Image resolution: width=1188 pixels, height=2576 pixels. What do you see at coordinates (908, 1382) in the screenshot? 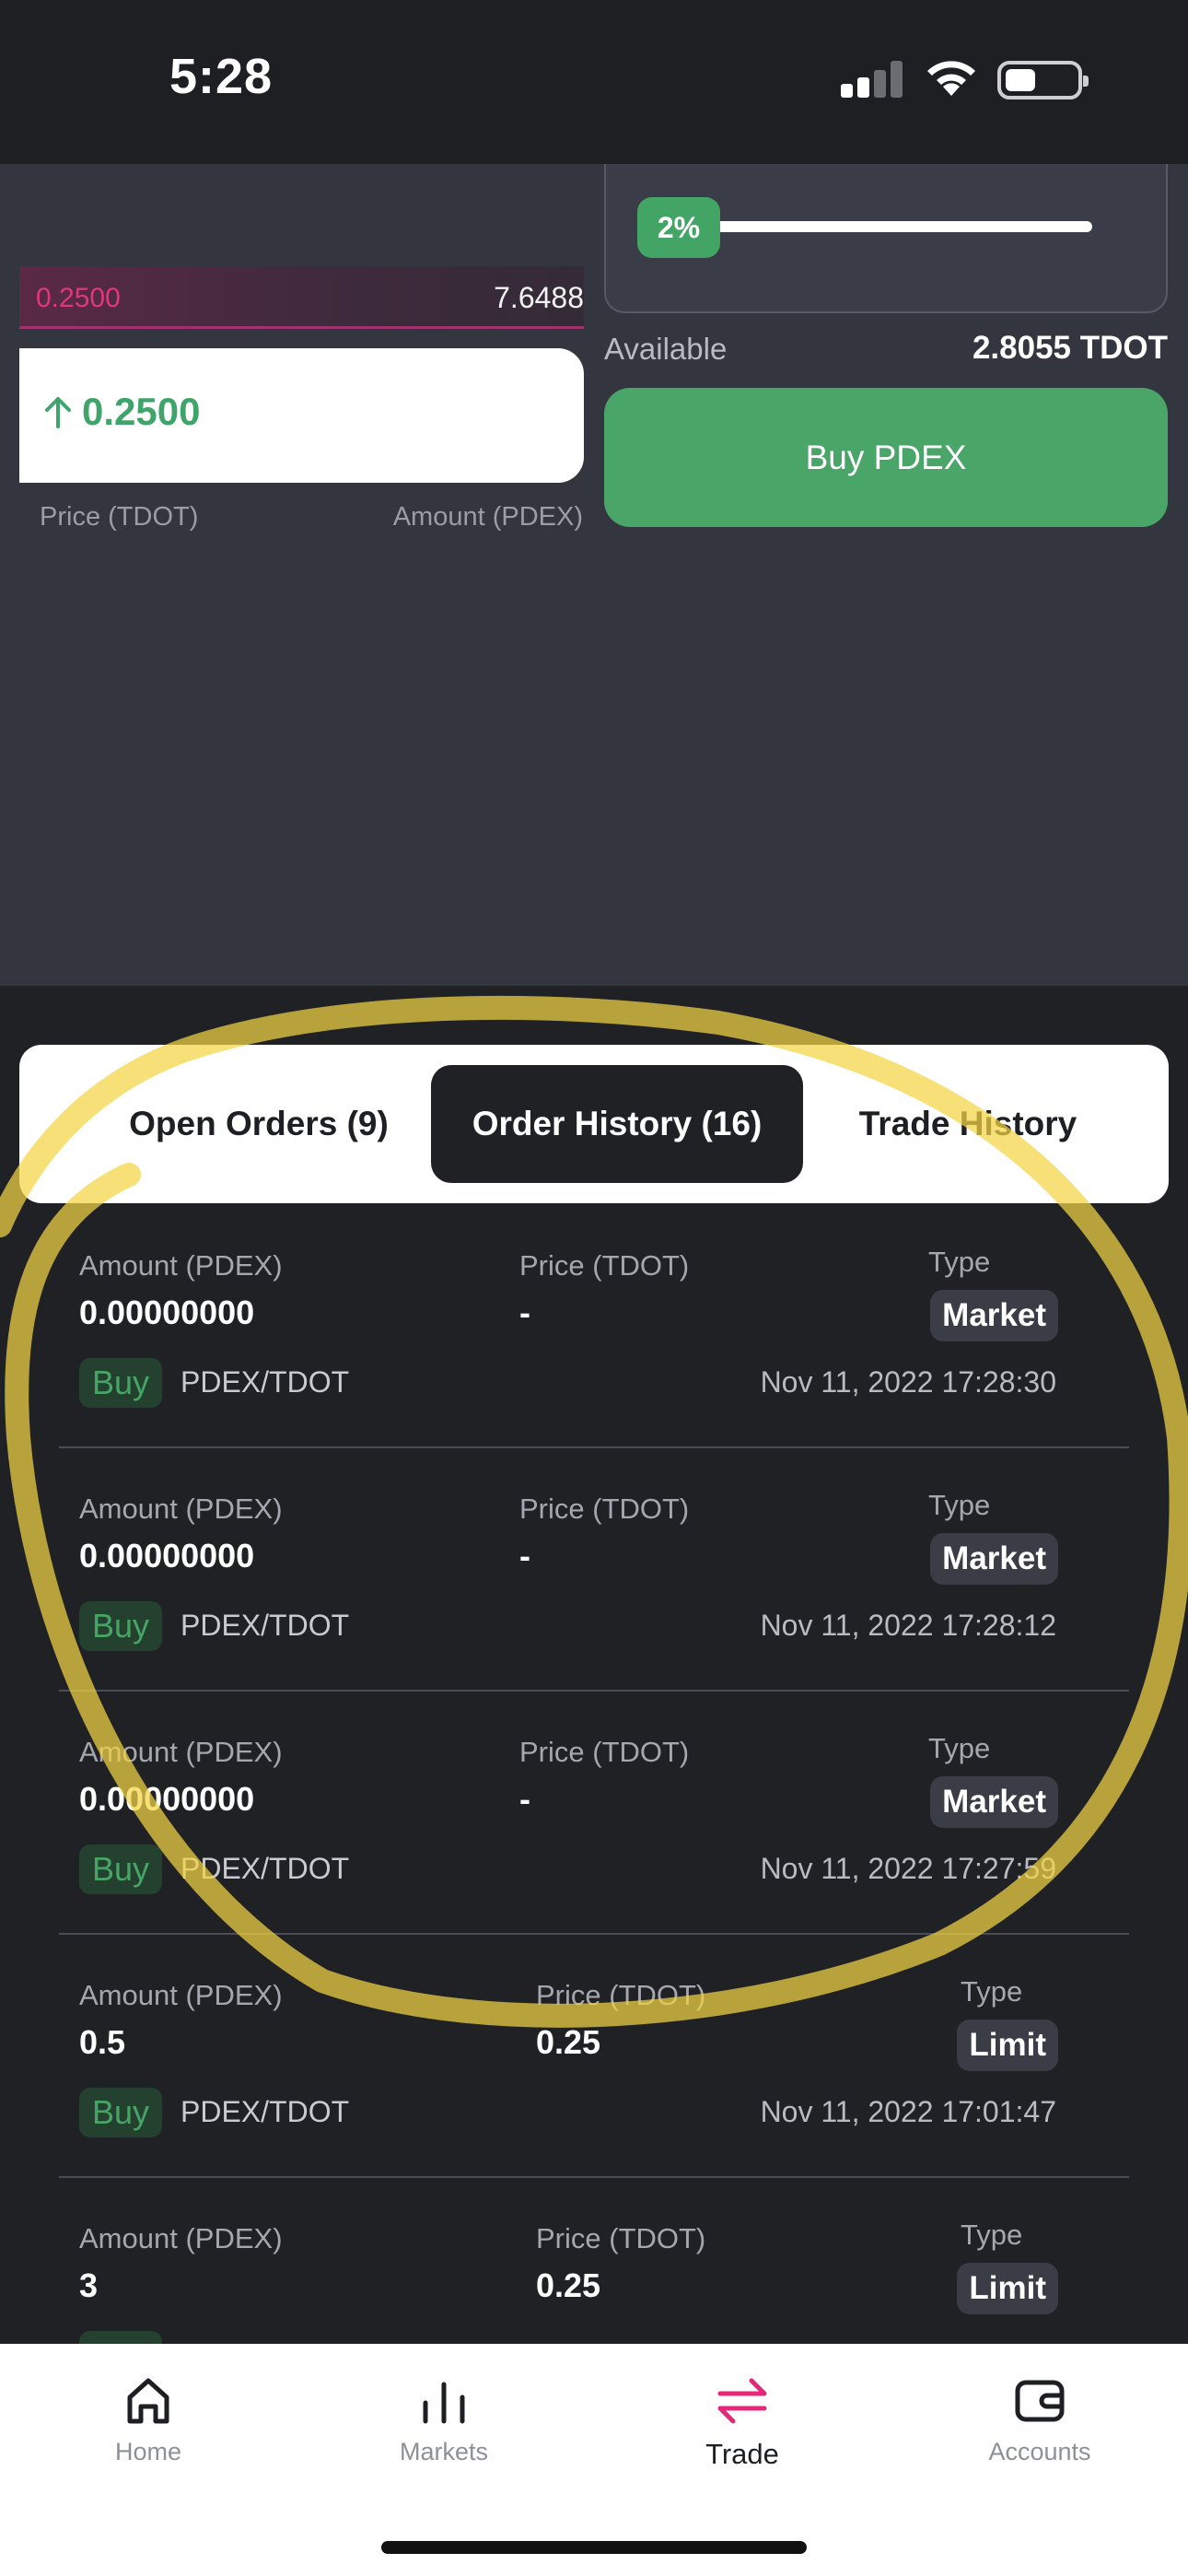
I see `order-time: Nov 11, 2022 17:28:30` at bounding box center [908, 1382].